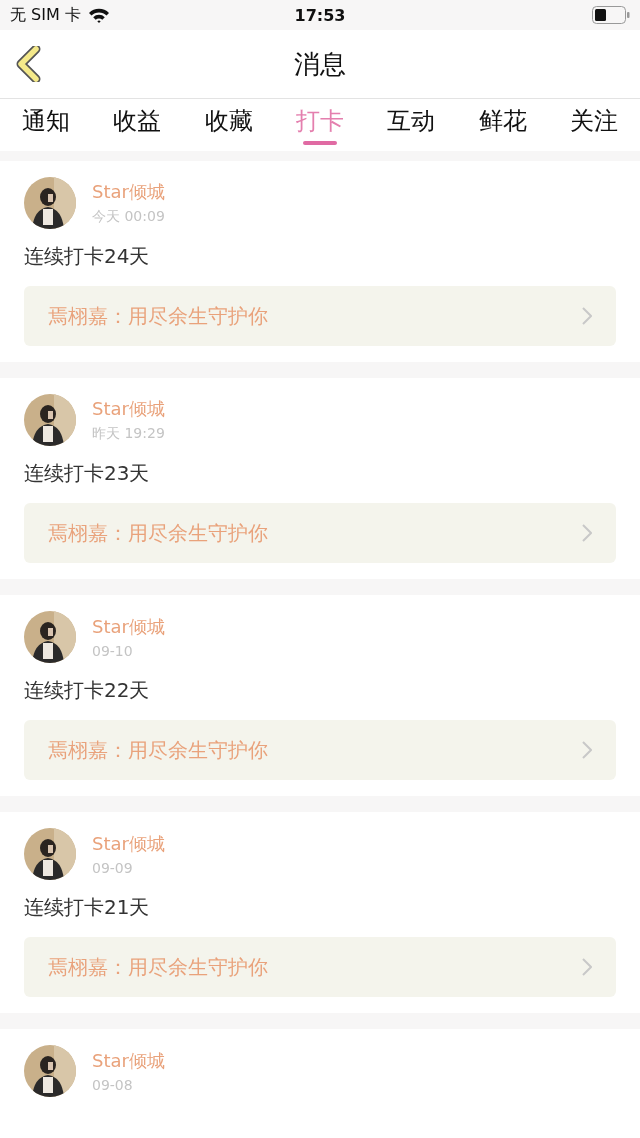 This screenshot has height=1138, width=640. What do you see at coordinates (113, 1085) in the screenshot?
I see `message-time: 09-08` at bounding box center [113, 1085].